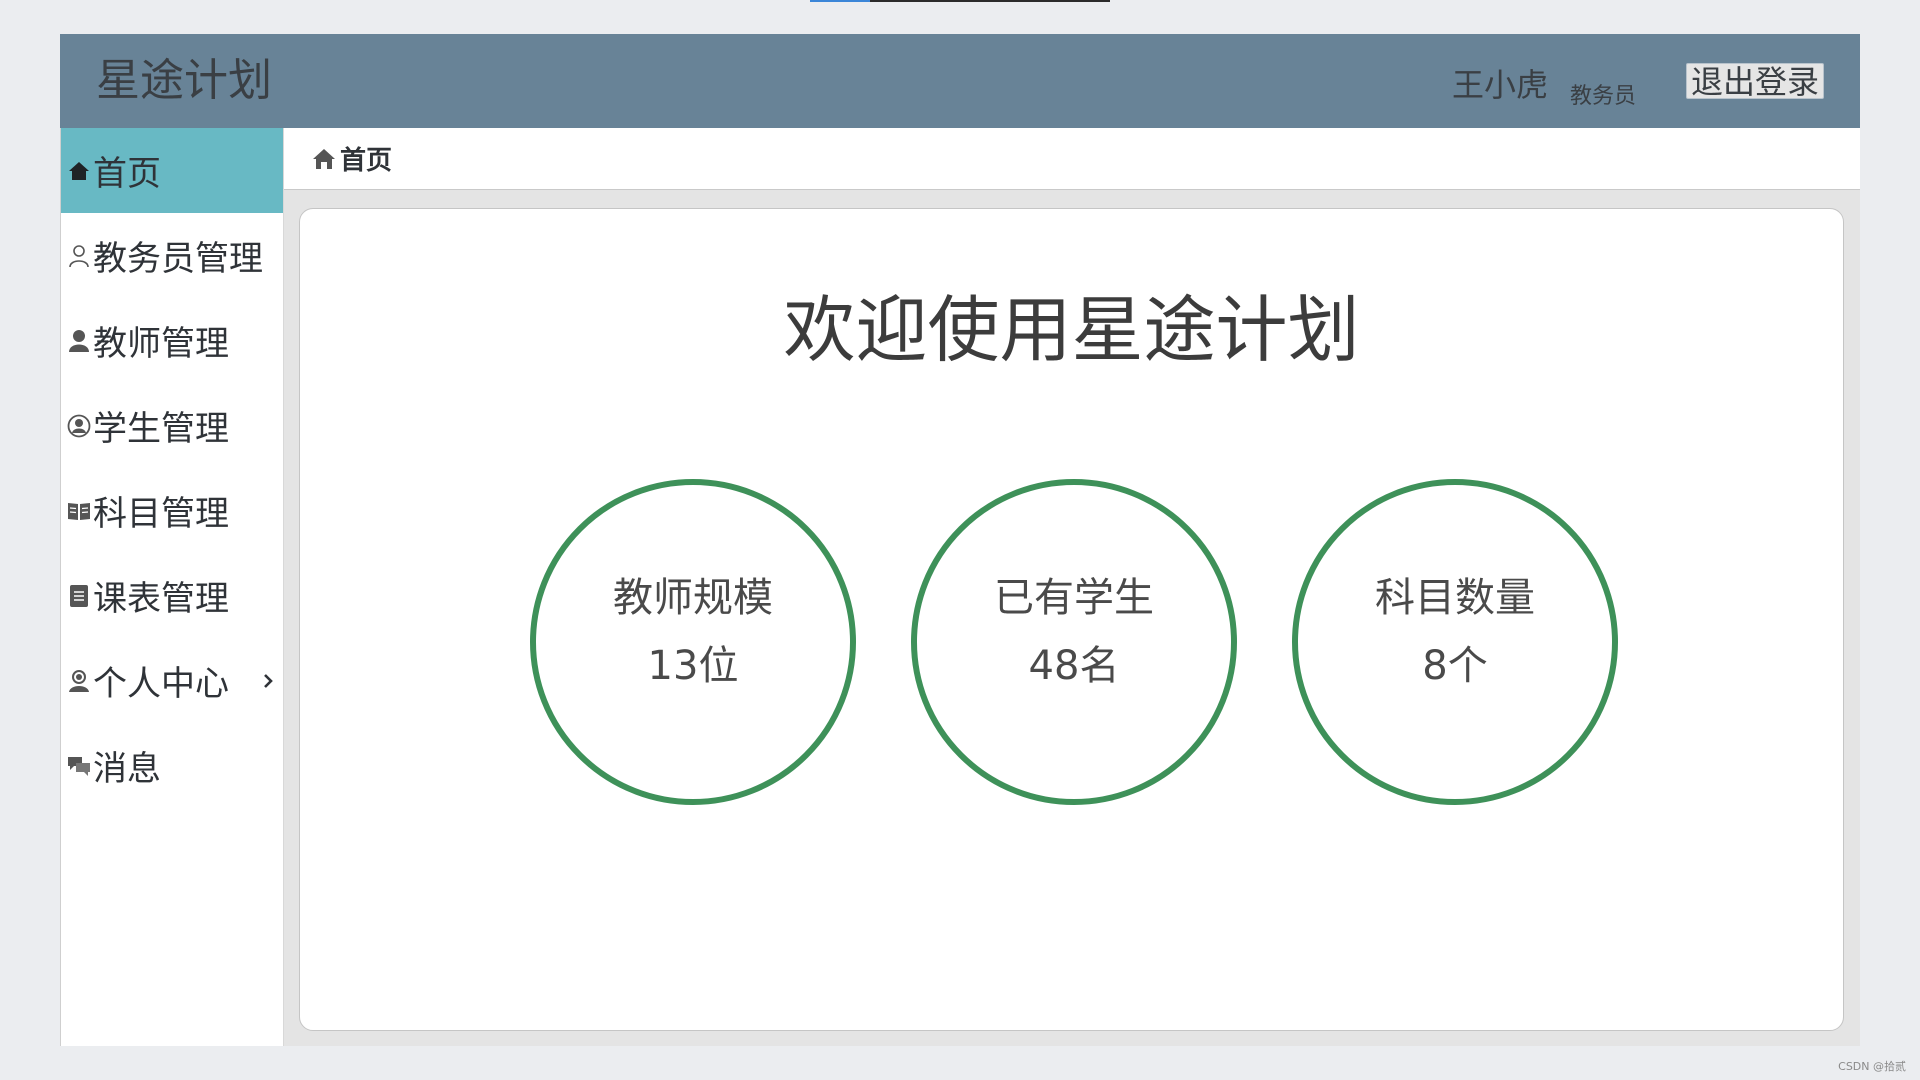  Describe the element at coordinates (79, 341) in the screenshot. I see `user-solid-icon` at that location.